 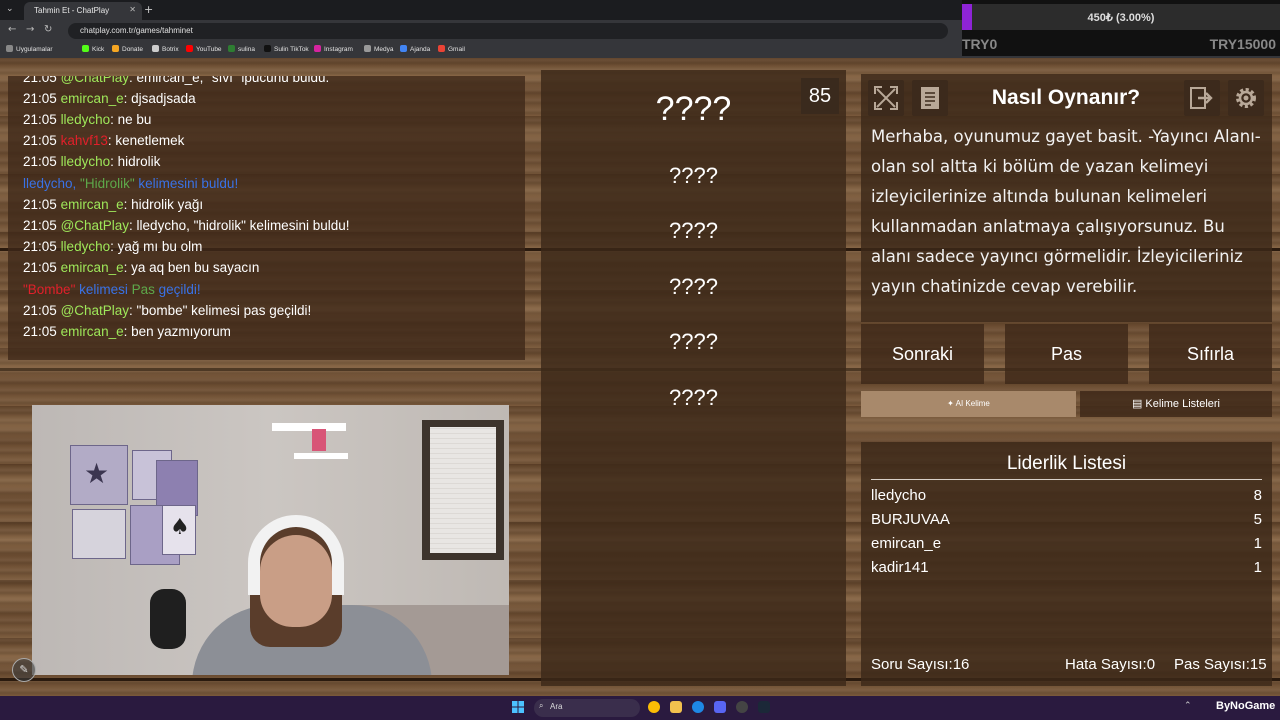 What do you see at coordinates (1220, 664) in the screenshot?
I see `pass-count: Pas Sayısı:15` at bounding box center [1220, 664].